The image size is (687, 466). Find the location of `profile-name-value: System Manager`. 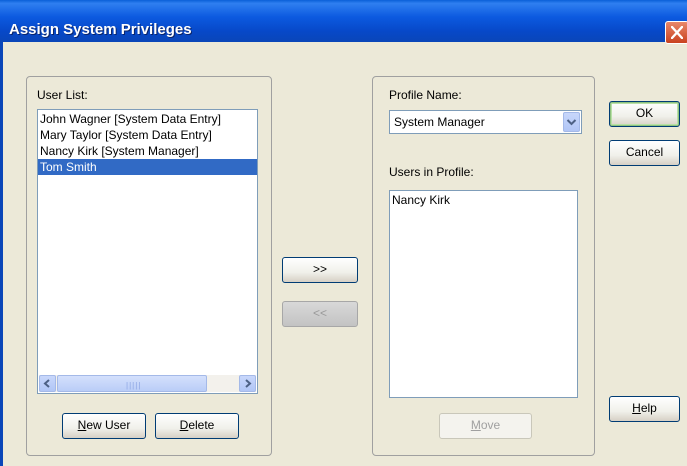

profile-name-value: System Manager is located at coordinates (439, 122).